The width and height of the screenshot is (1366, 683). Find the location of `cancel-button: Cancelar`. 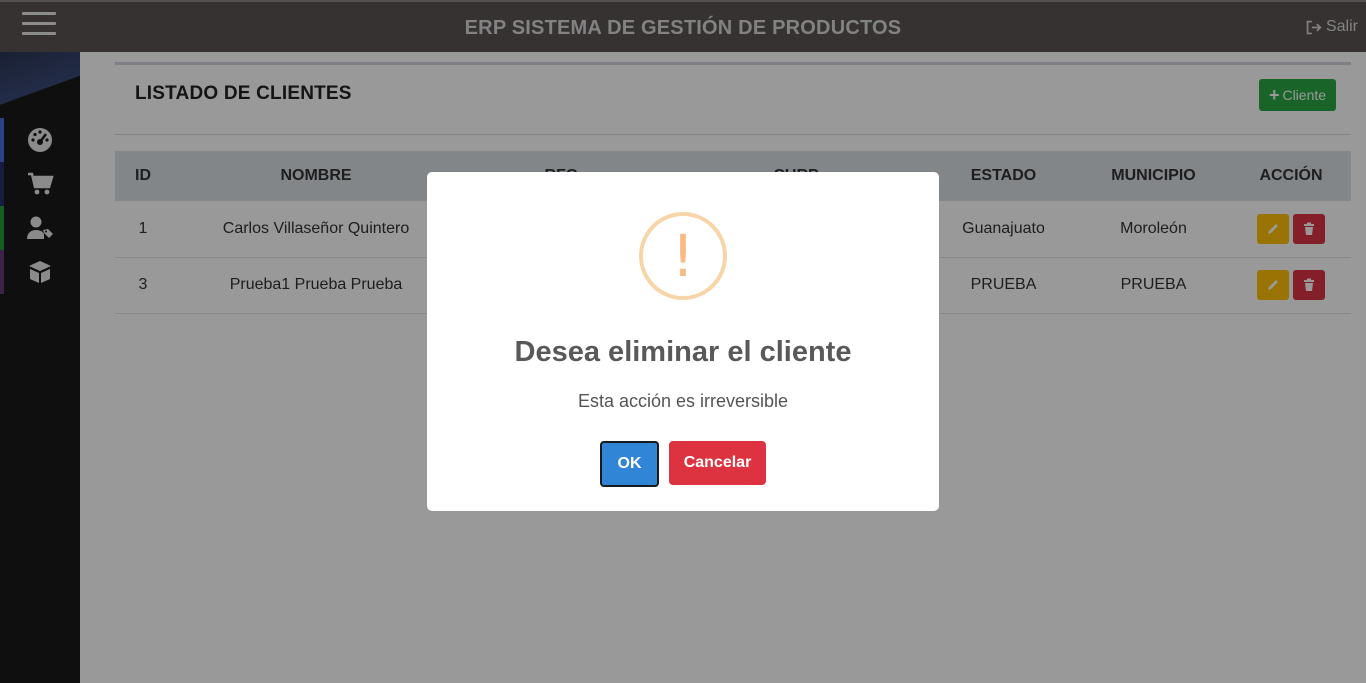

cancel-button: Cancelar is located at coordinates (717, 463).